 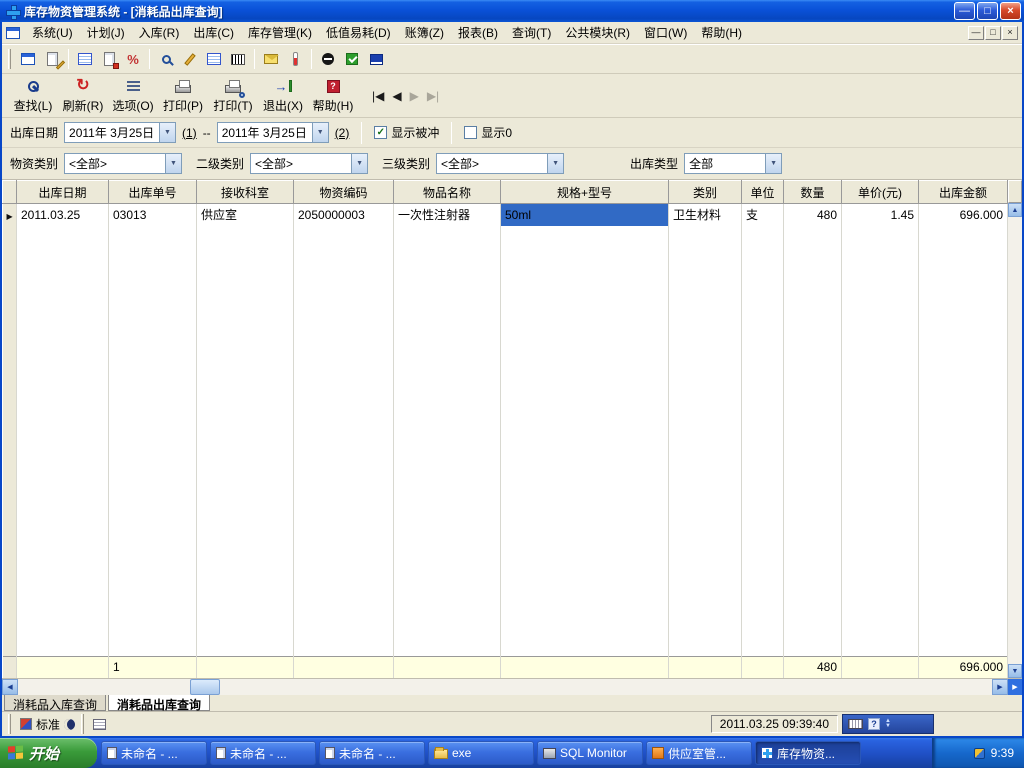 What do you see at coordinates (855, 724) in the screenshot?
I see `keyboard-icon` at bounding box center [855, 724].